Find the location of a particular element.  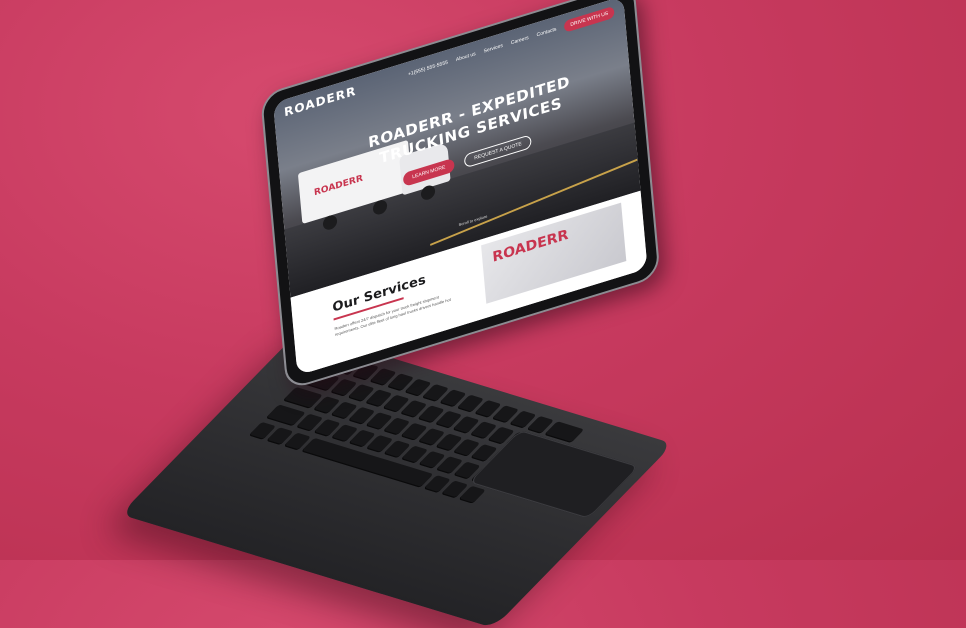

services-image-label: ROADERR is located at coordinates (530, 246).